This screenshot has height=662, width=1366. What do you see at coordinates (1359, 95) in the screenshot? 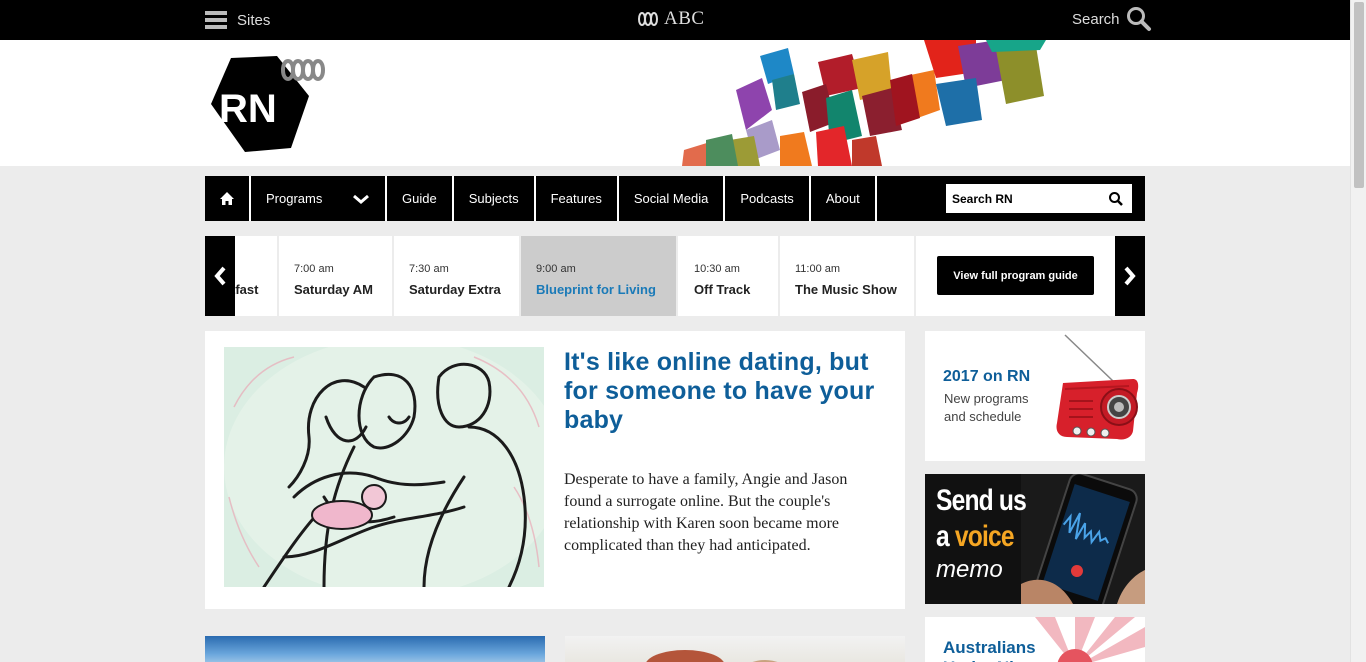
I see `scrollbar-thumb` at bounding box center [1359, 95].